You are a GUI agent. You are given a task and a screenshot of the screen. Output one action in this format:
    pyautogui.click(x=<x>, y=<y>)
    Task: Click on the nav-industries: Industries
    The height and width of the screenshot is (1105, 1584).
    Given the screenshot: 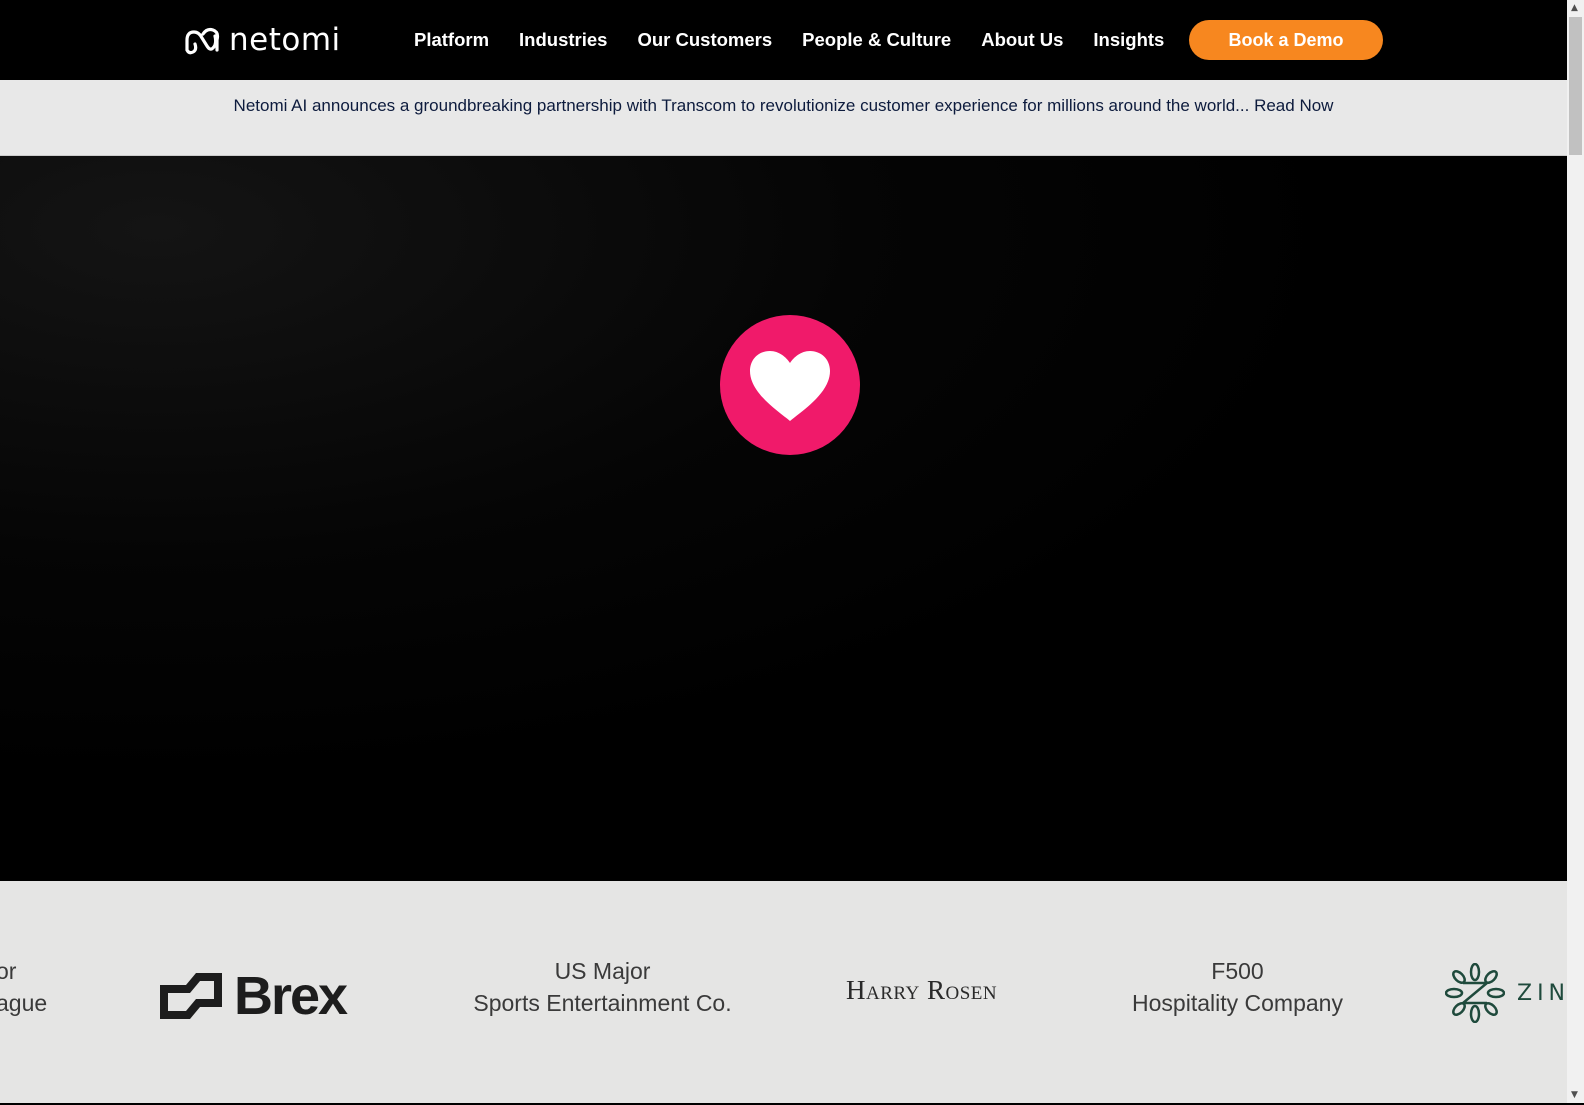 What is the action you would take?
    pyautogui.click(x=563, y=40)
    